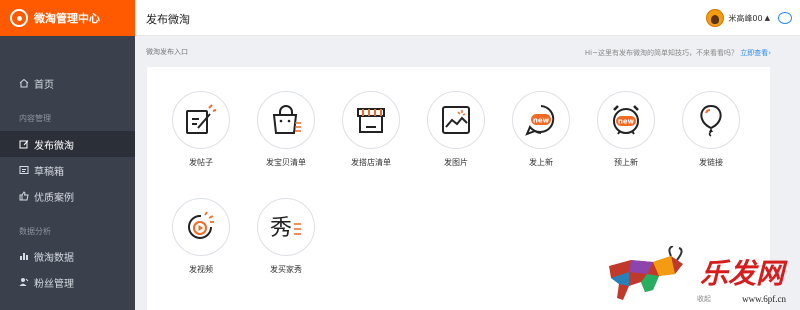  I want to click on avatar, so click(715, 18).